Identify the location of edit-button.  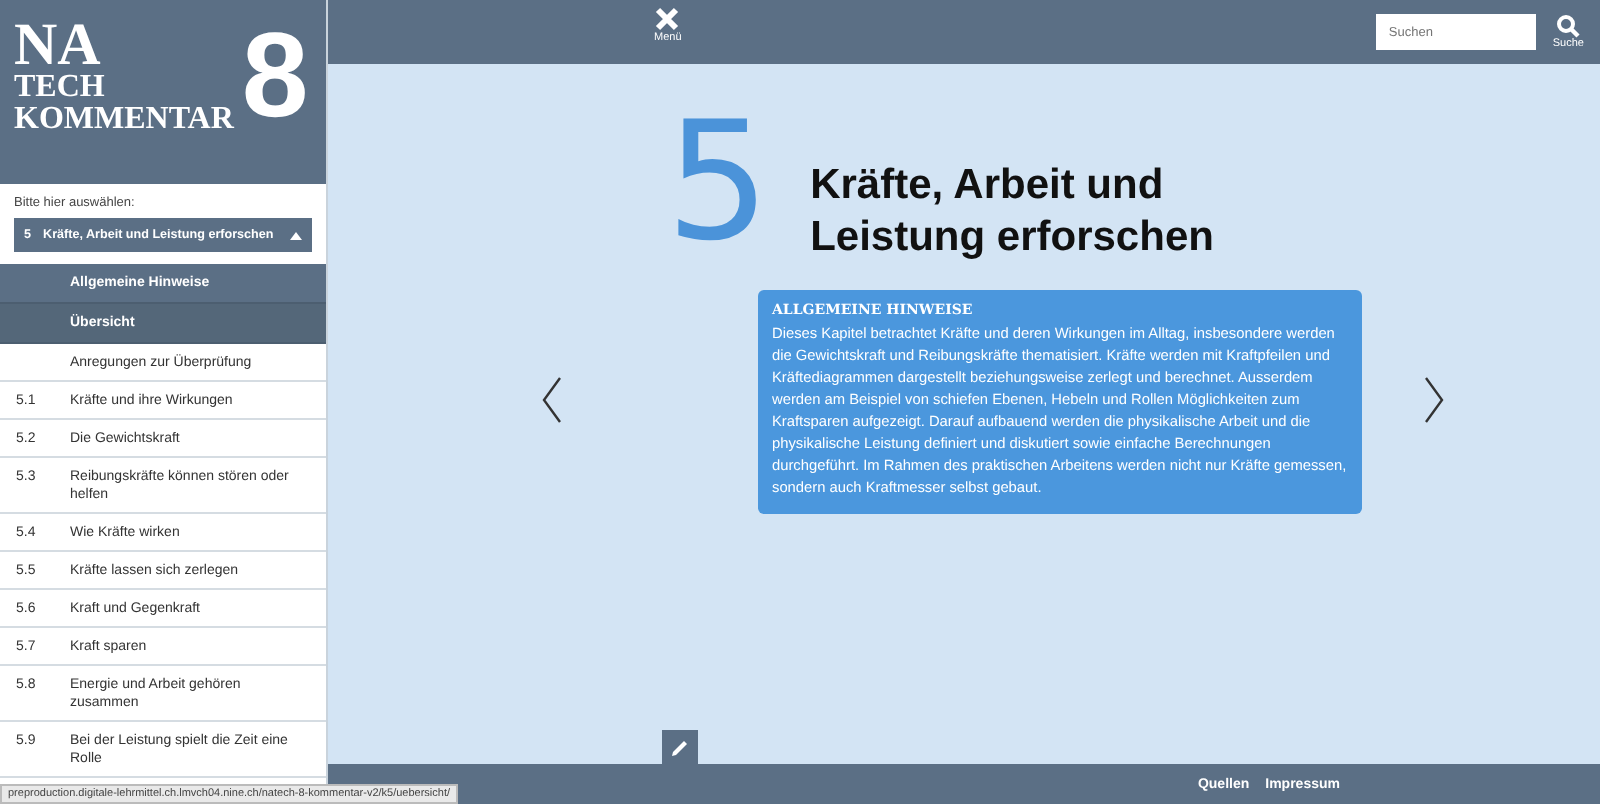
(680, 747).